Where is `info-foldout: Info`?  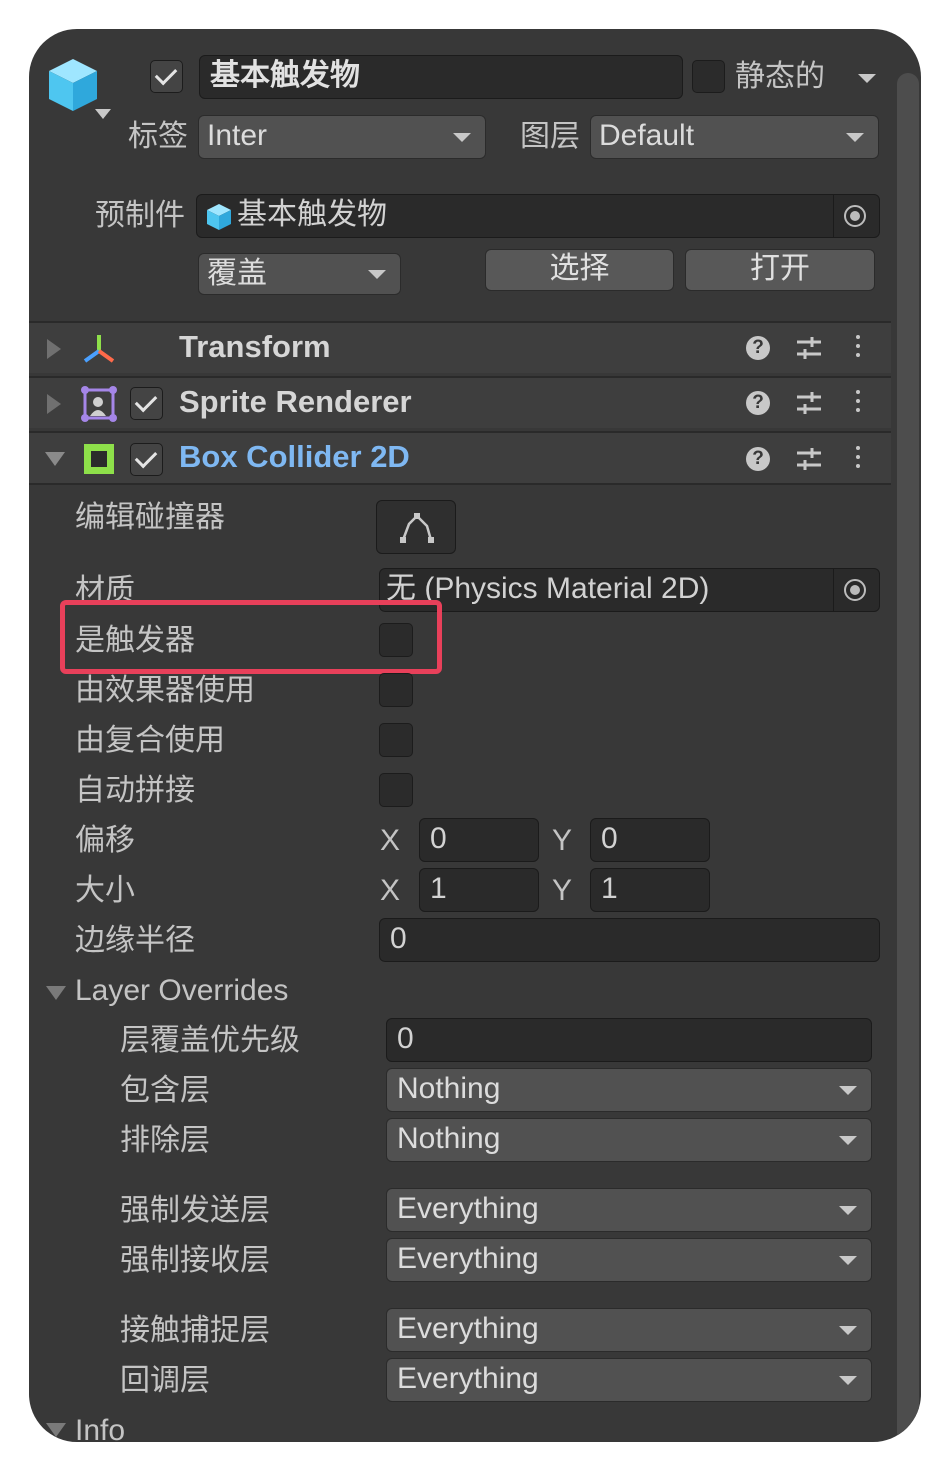
info-foldout: Info is located at coordinates (100, 1426).